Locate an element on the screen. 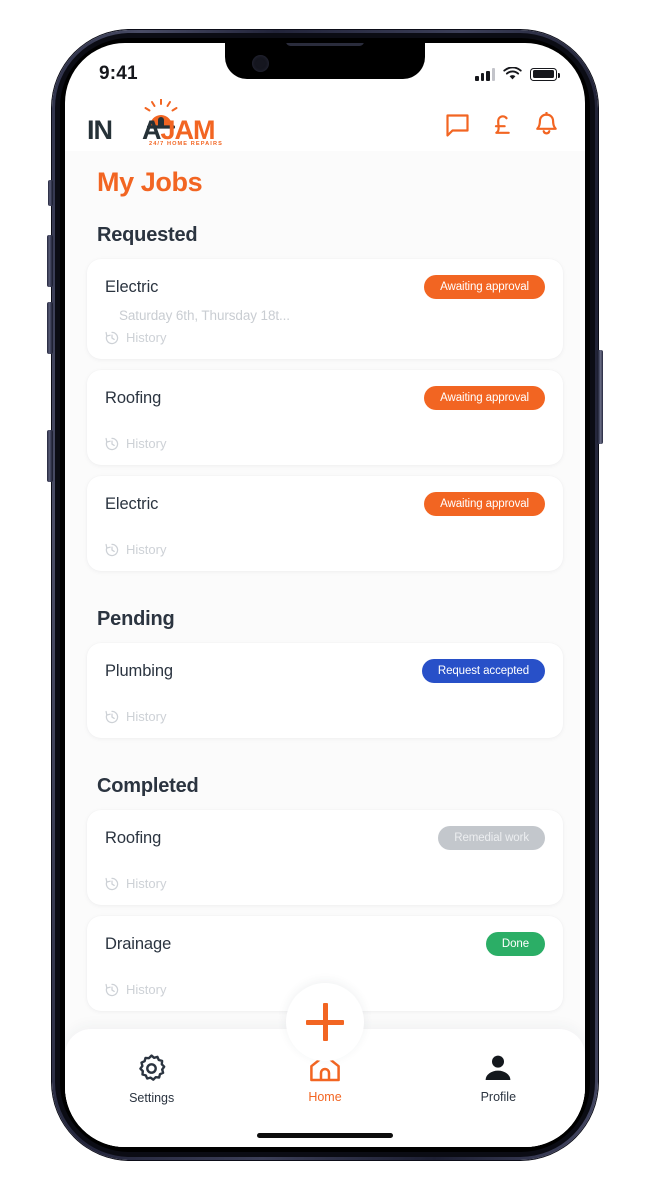 The height and width of the screenshot is (1190, 648). app-header: IN AJAM 24/7 HOME REPAIRS is located at coordinates (325, 123).